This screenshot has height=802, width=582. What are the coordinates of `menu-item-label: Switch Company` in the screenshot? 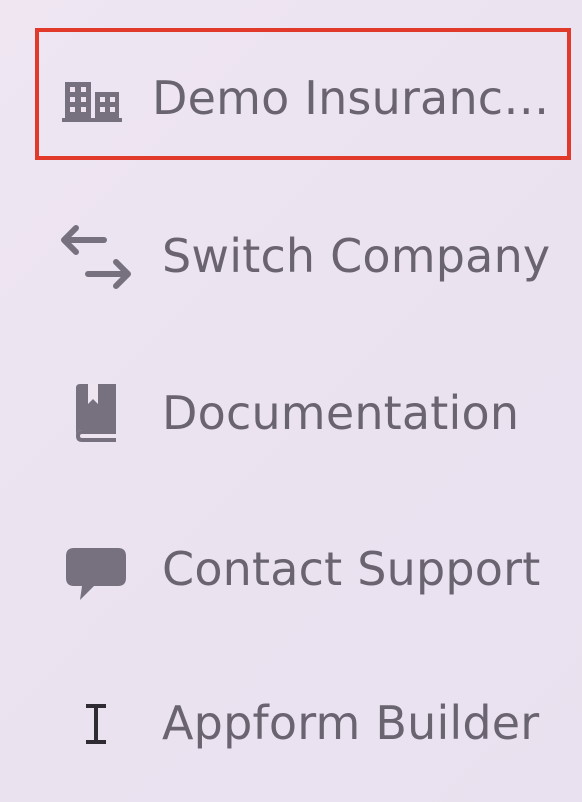 It's located at (356, 256).